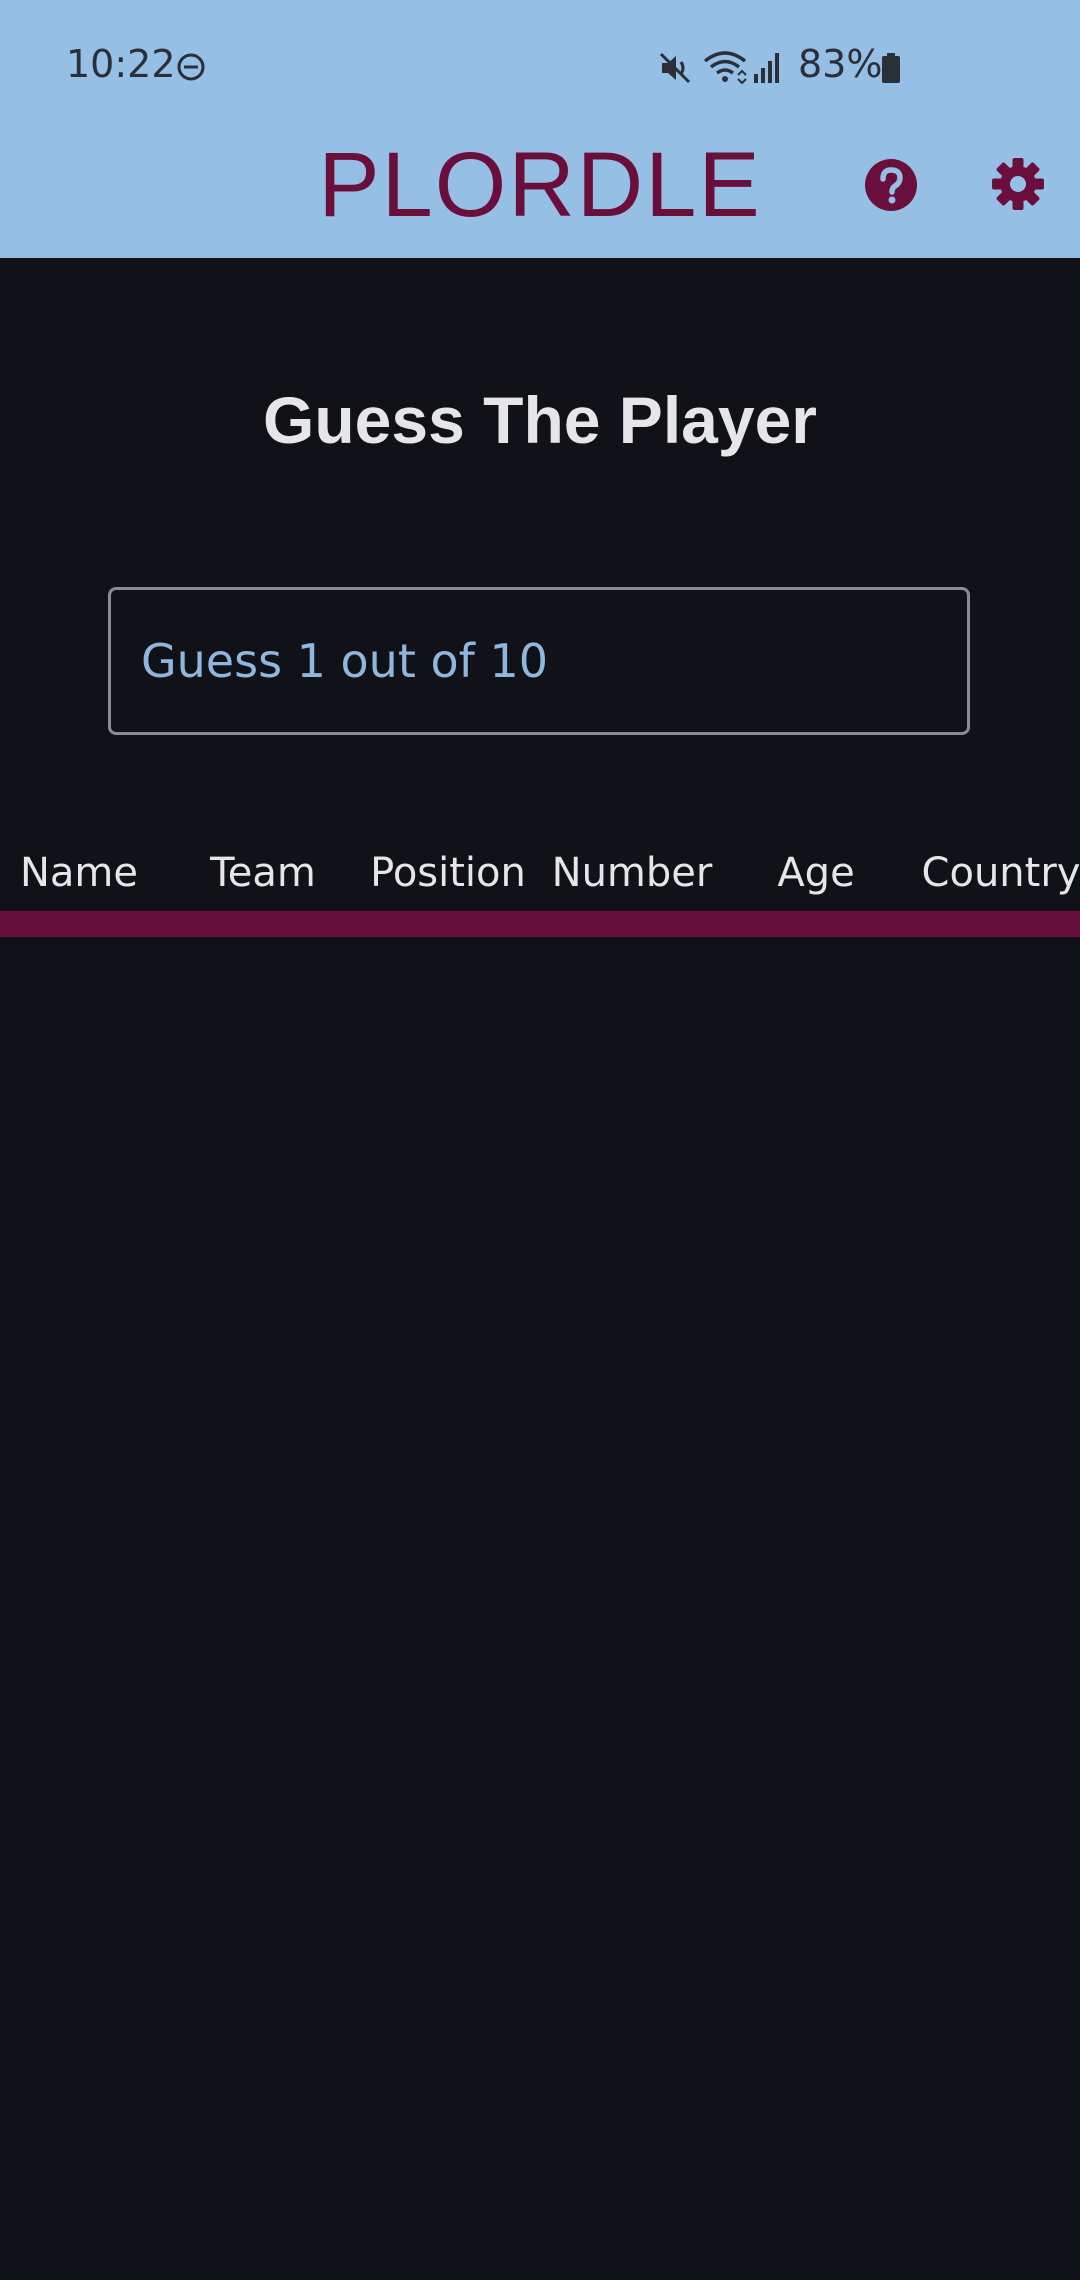 This screenshot has height=2280, width=1080. Describe the element at coordinates (539, 661) in the screenshot. I see `guess-input` at that location.